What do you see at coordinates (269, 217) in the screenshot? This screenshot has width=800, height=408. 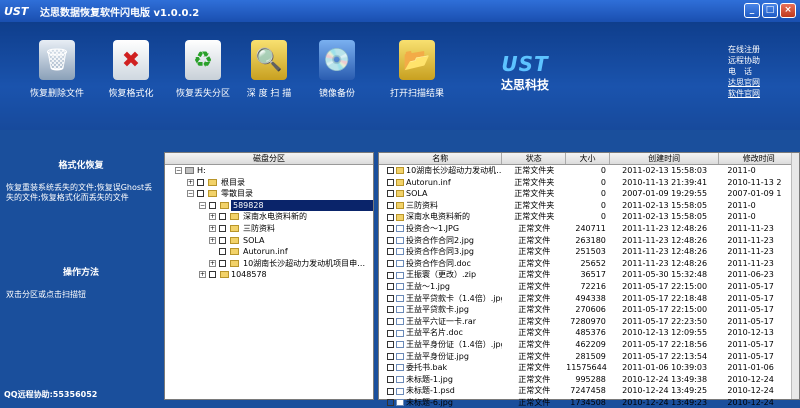 I see `tree-node: + 深南水电资料新的` at bounding box center [269, 217].